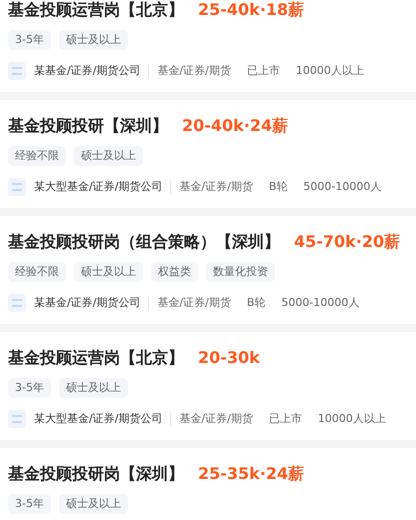  Describe the element at coordinates (88, 126) in the screenshot. I see `job-title: 基金投顾投研【深圳】` at that location.